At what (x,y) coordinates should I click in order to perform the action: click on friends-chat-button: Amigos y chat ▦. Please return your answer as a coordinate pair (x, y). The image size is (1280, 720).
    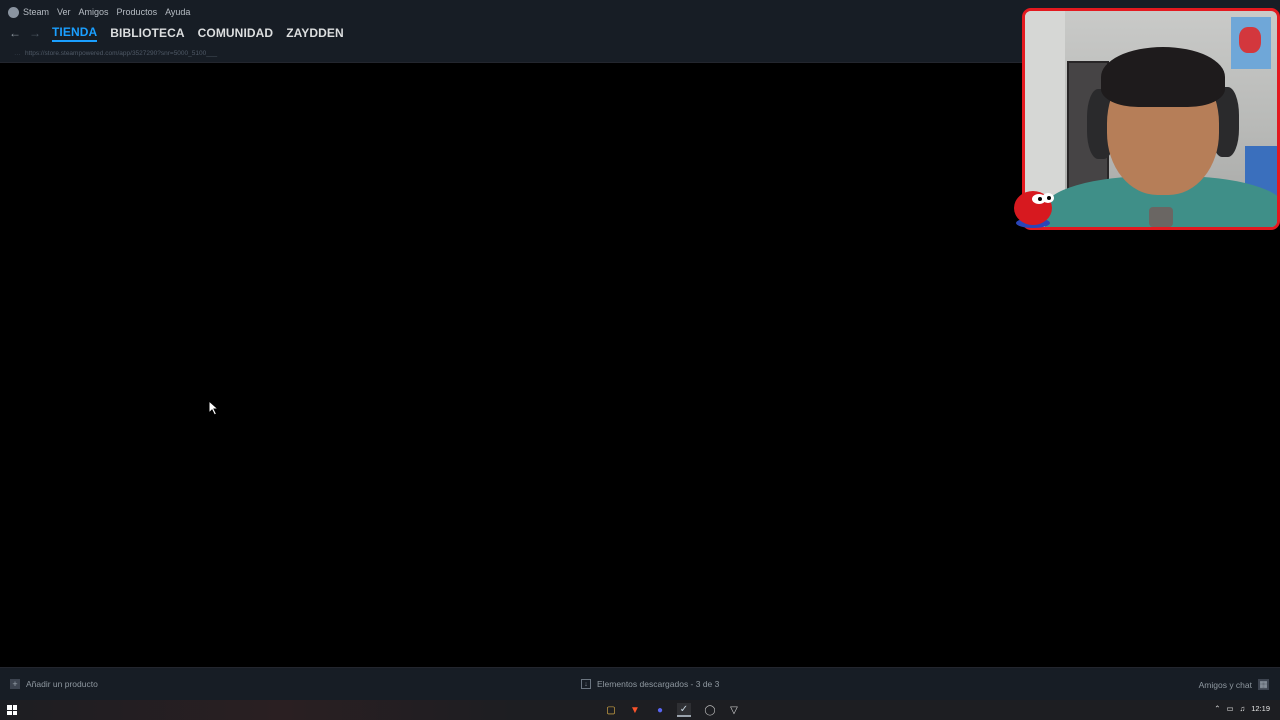
    Looking at the image, I should click on (1234, 684).